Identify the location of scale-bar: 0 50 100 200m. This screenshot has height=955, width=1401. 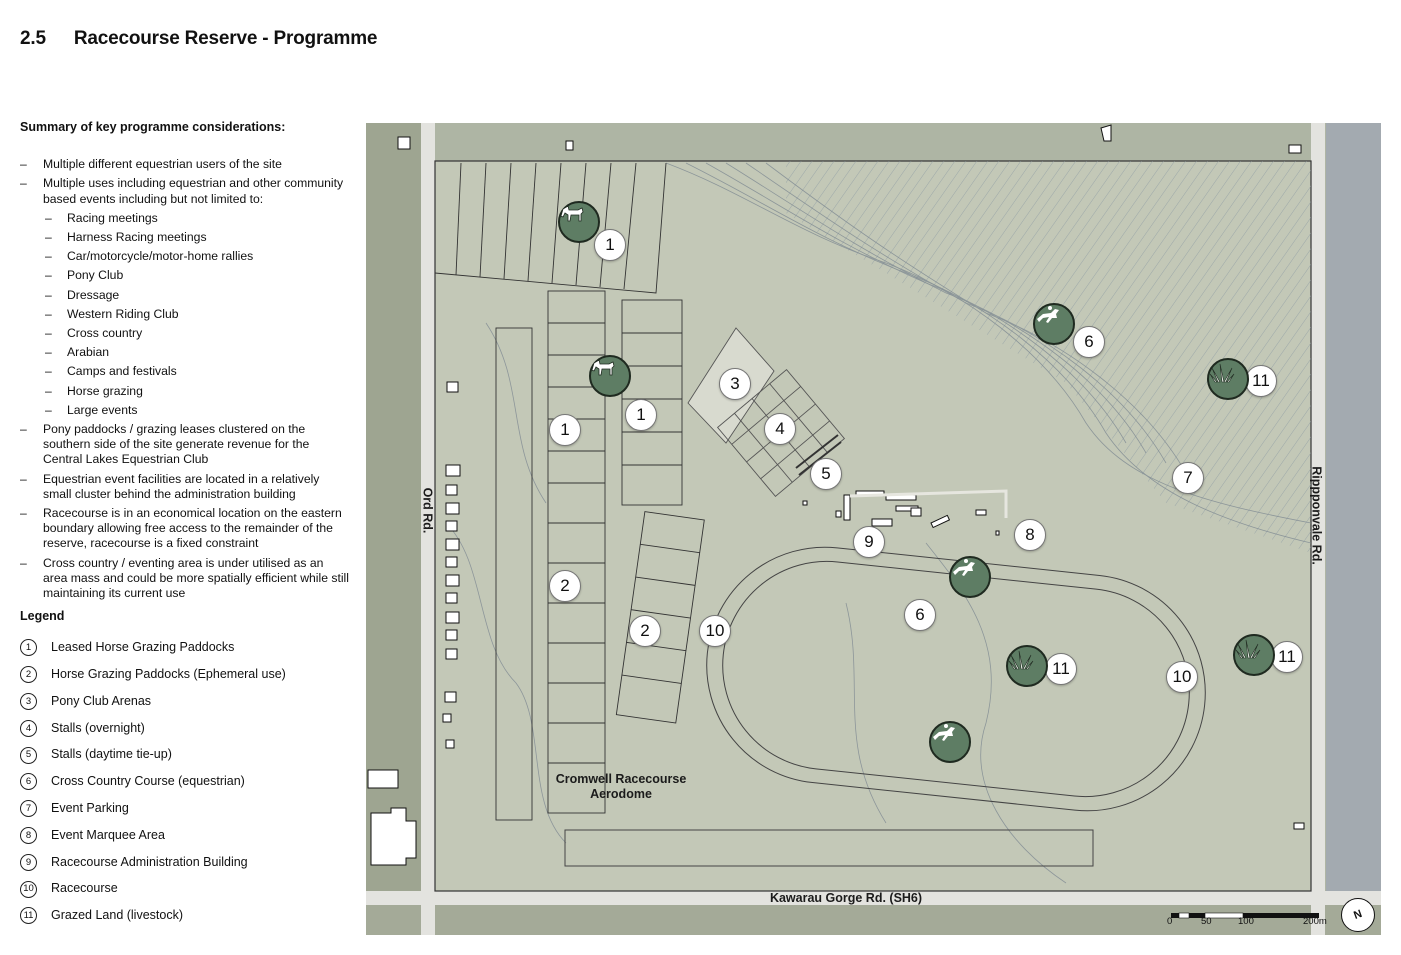
(1251, 922).